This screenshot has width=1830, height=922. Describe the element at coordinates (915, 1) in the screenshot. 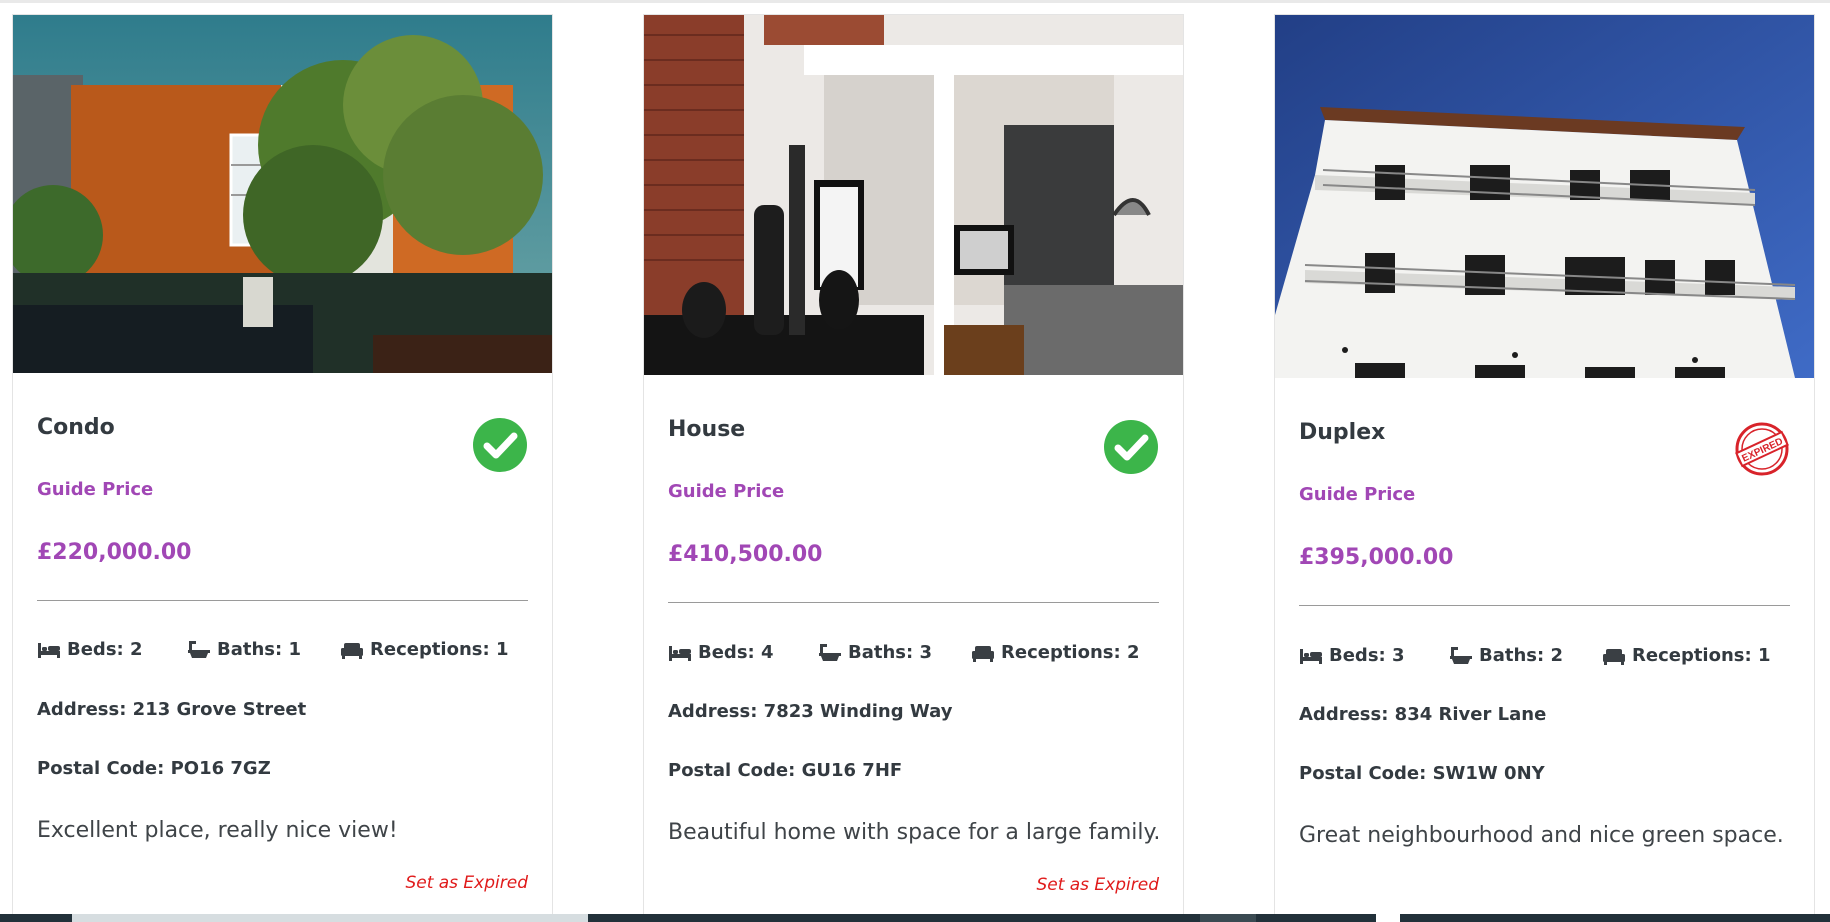

I see `top-rule` at that location.